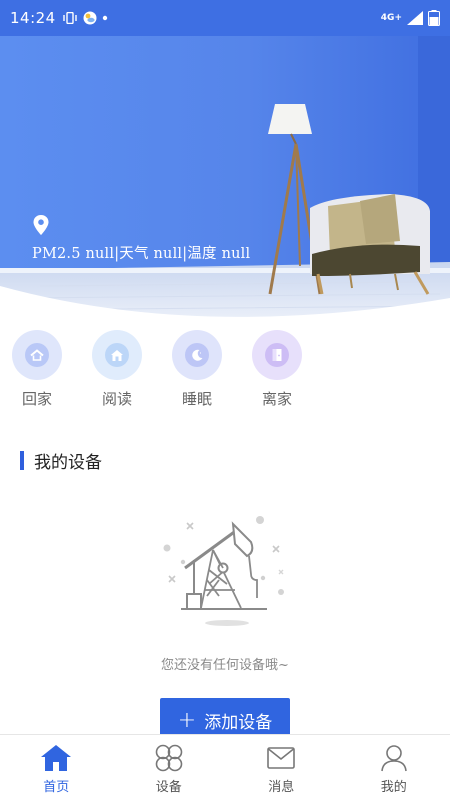  I want to click on home-tab-icon, so click(56, 758).